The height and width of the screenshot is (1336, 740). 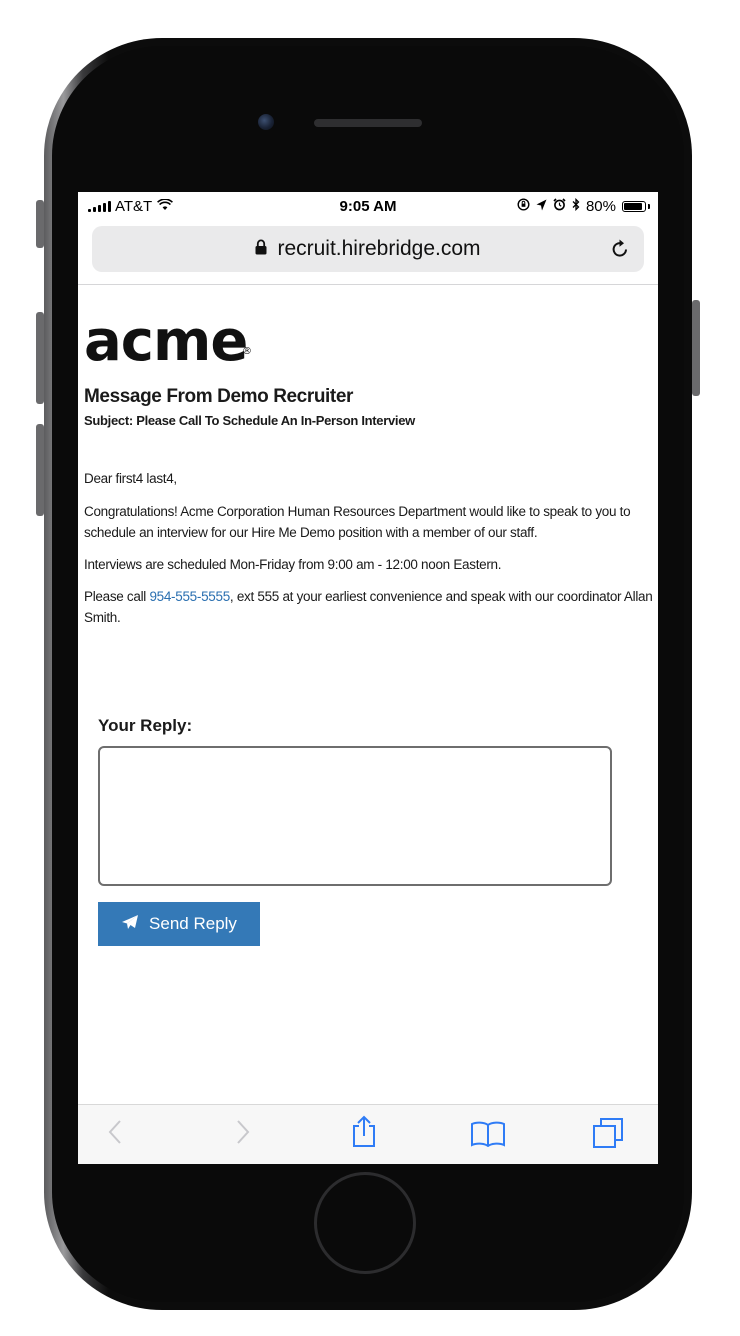 I want to click on url-text: recruit.hirebridge.com, so click(x=379, y=248).